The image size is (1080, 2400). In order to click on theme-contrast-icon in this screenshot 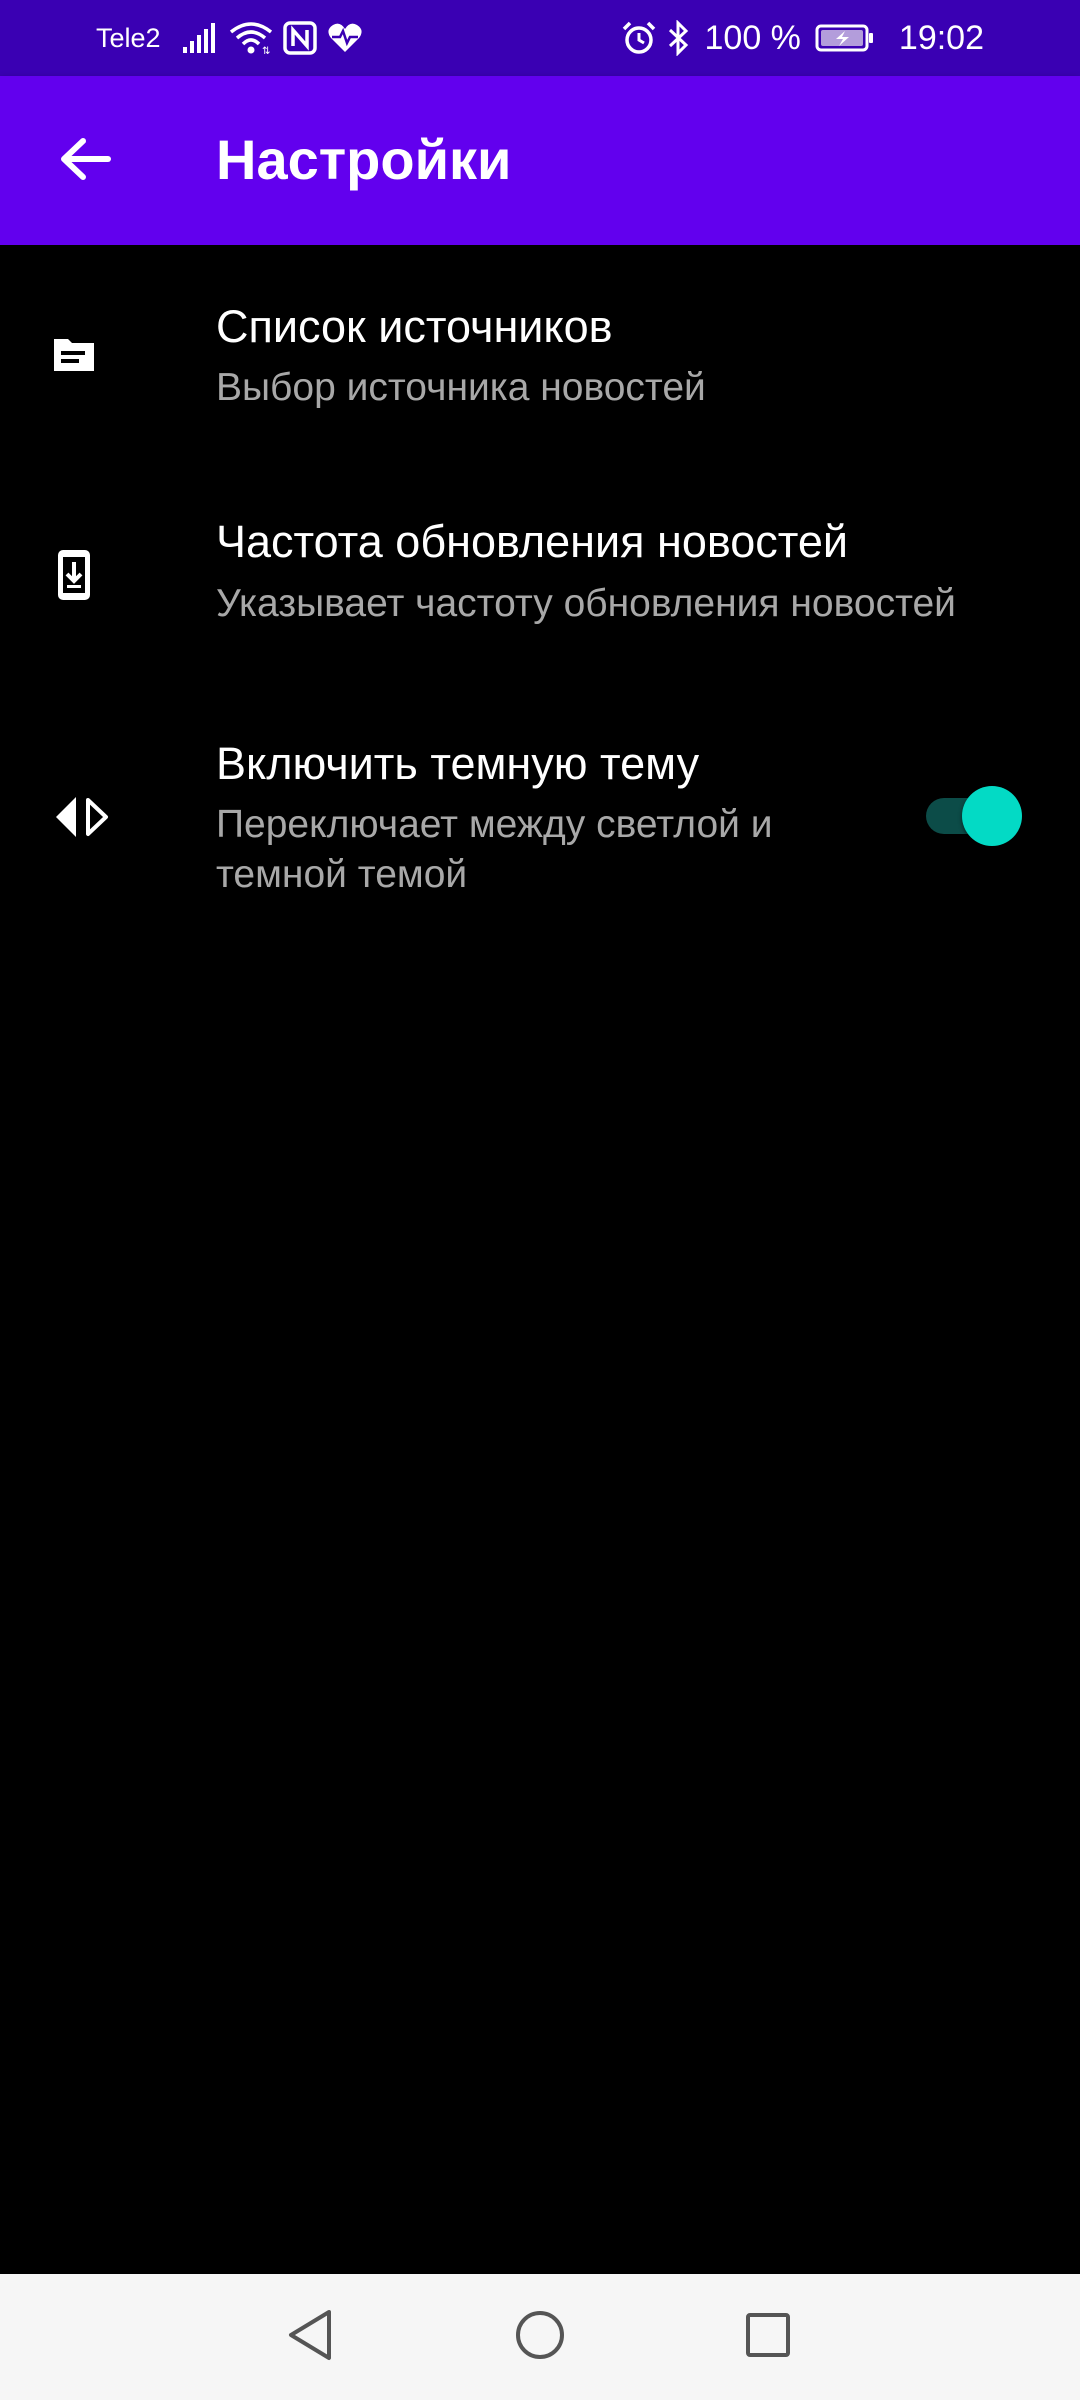, I will do `click(82, 817)`.